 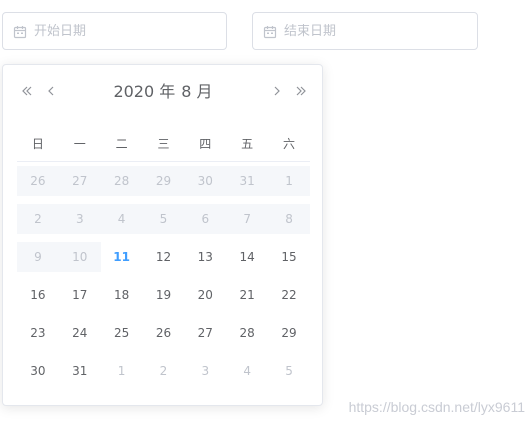 I want to click on chevron-right-icon, so click(x=277, y=91).